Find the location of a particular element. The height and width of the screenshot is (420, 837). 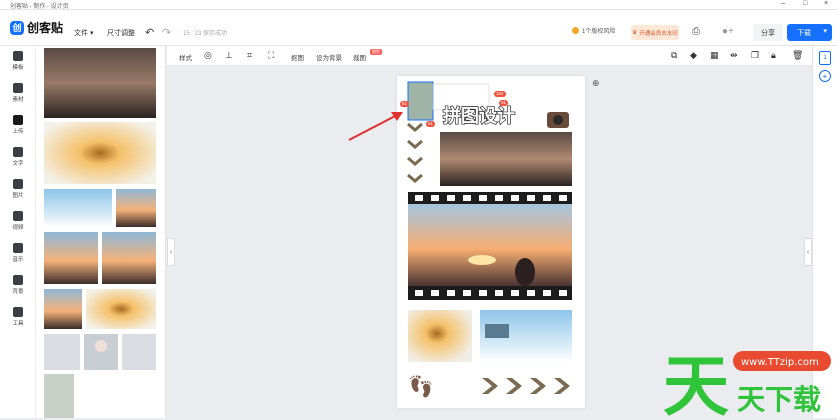

layer-icon: ◆ is located at coordinates (693, 55).